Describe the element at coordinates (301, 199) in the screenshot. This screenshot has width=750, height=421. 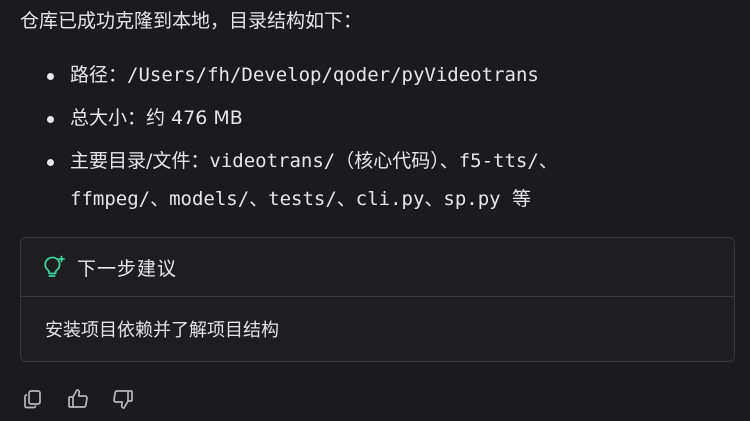
I see `directories-value-line2: ffmpeg/、models/、tests/、cli.py、sp.py 等` at that location.